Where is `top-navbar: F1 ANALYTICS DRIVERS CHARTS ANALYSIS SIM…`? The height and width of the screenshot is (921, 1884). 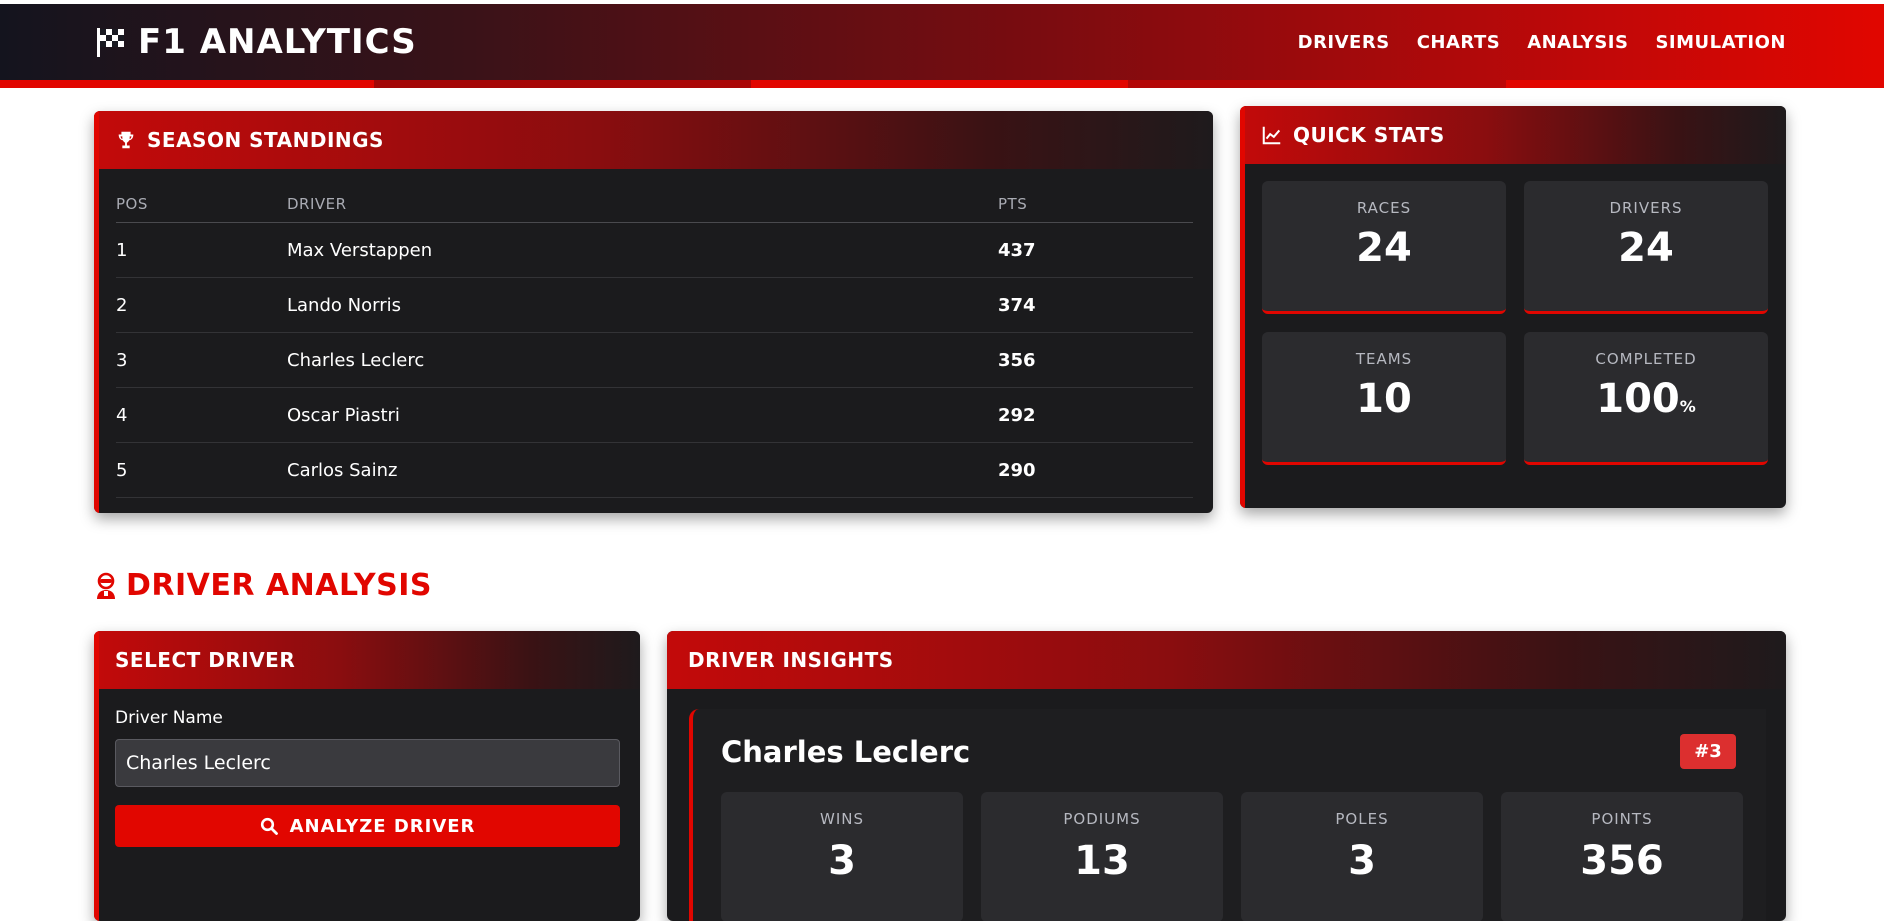
top-navbar: F1 ANALYTICS DRIVERS CHARTS ANALYSIS SIM… is located at coordinates (942, 46).